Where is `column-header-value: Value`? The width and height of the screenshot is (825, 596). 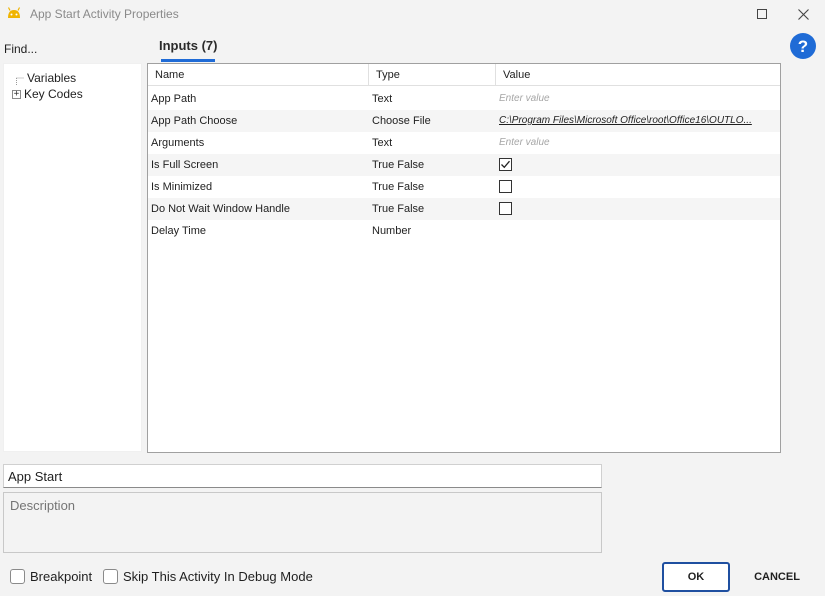 column-header-value: Value is located at coordinates (638, 75).